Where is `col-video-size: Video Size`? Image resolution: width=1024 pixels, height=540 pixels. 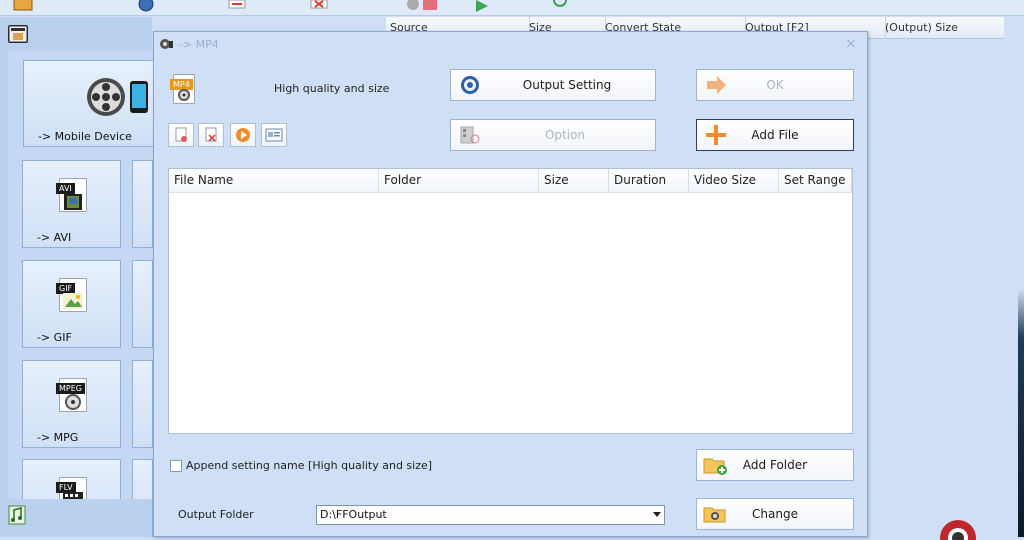
col-video-size: Video Size is located at coordinates (734, 180).